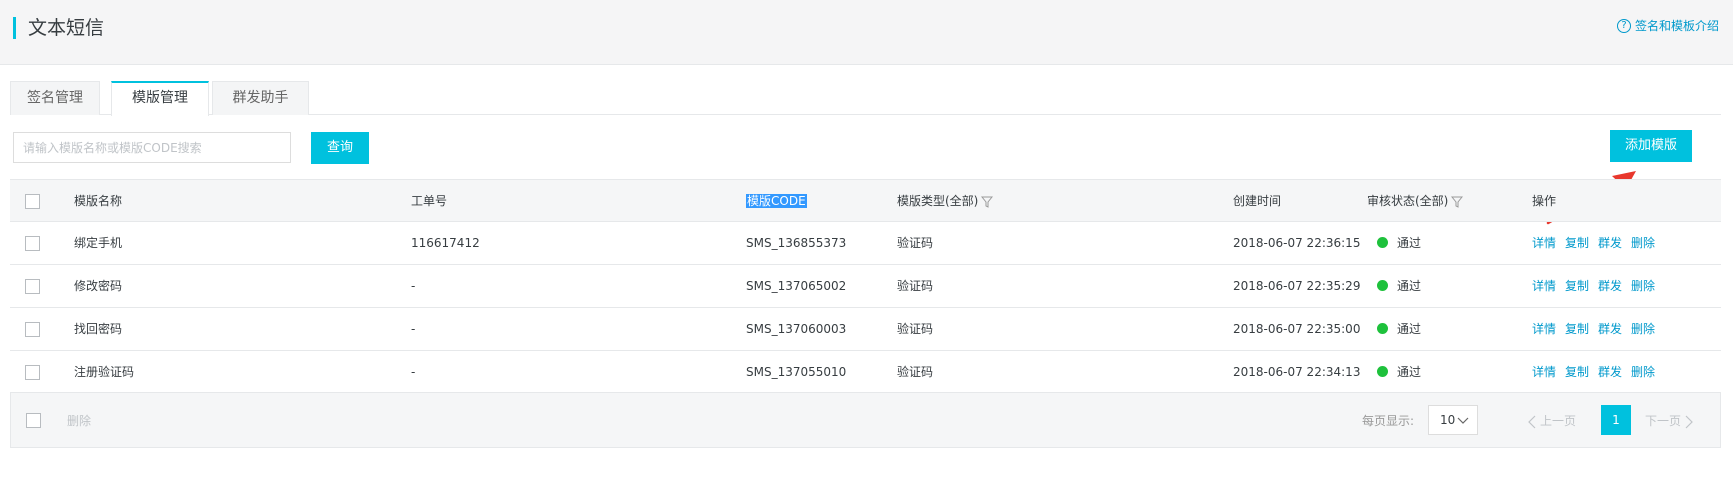 The image size is (1733, 487). I want to click on col-code-label: 模版CODE, so click(776, 201).